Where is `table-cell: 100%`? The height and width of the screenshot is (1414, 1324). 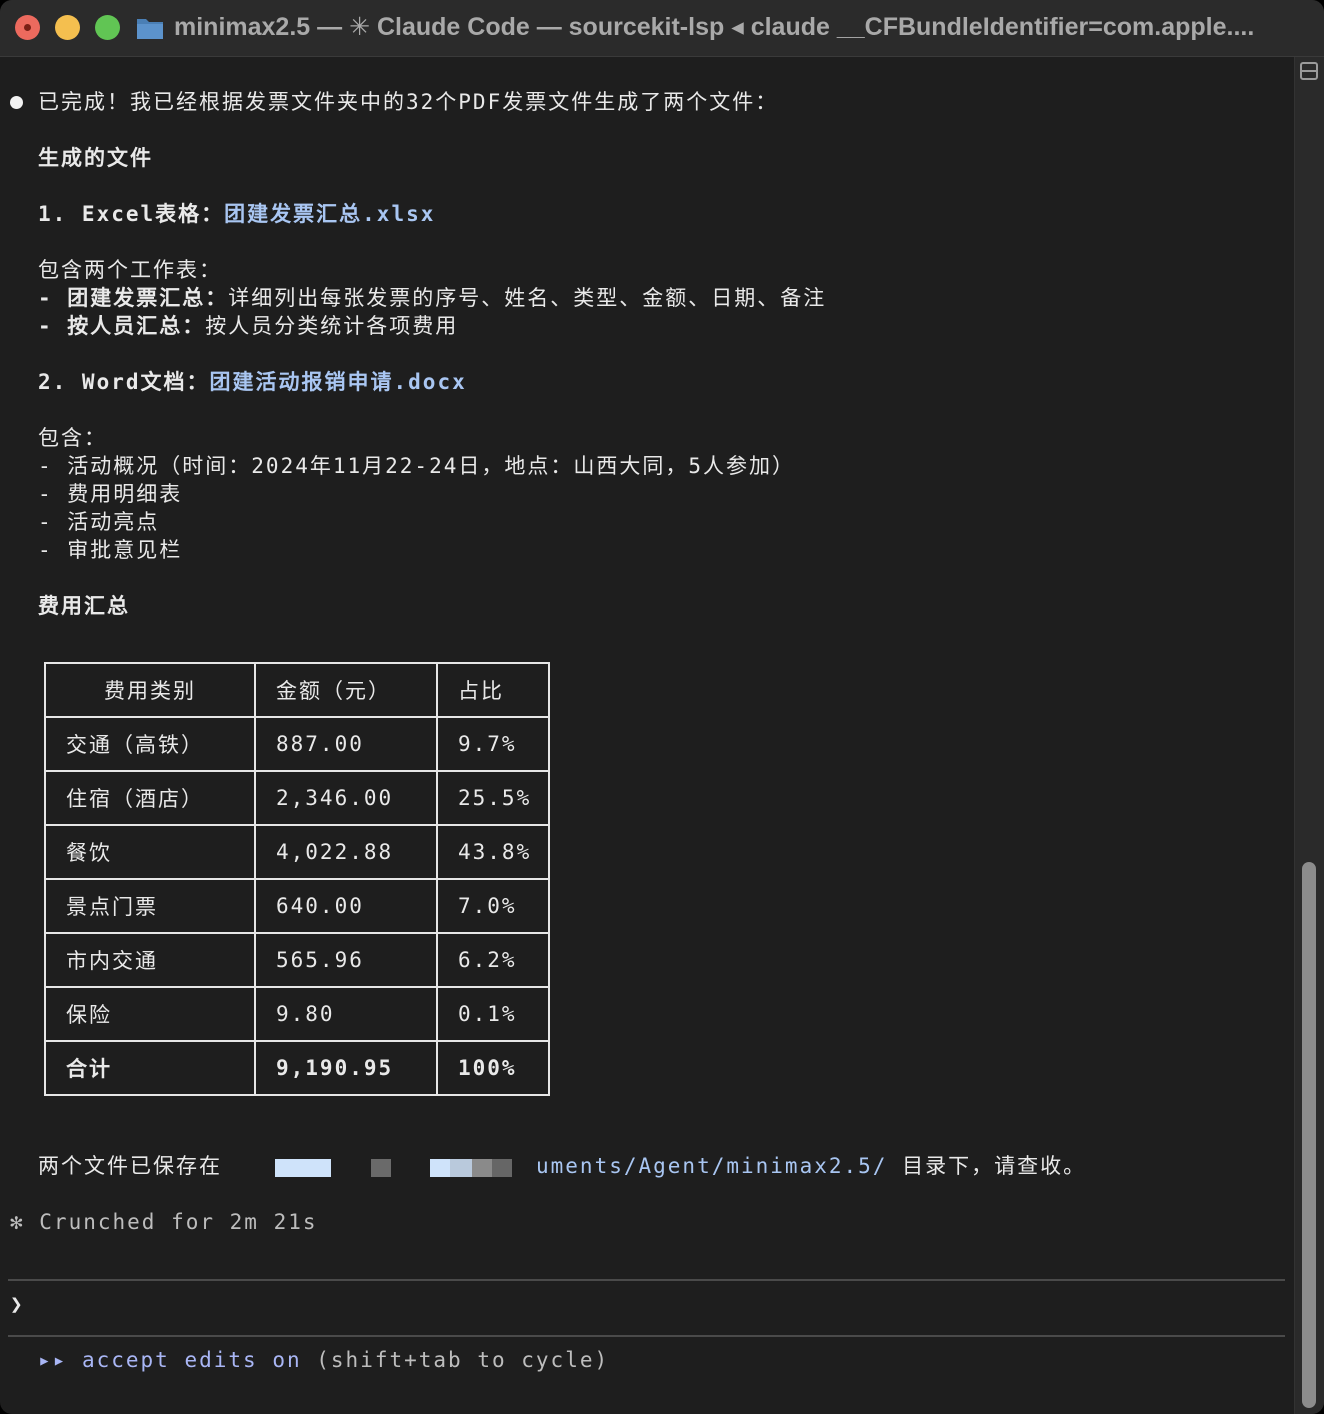
table-cell: 100% is located at coordinates (493, 1068).